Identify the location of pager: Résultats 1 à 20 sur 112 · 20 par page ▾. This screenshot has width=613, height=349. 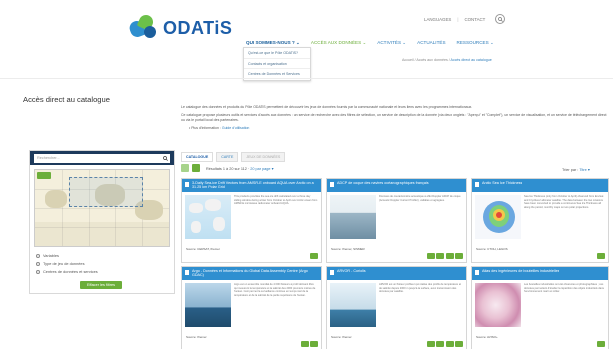
(227, 168).